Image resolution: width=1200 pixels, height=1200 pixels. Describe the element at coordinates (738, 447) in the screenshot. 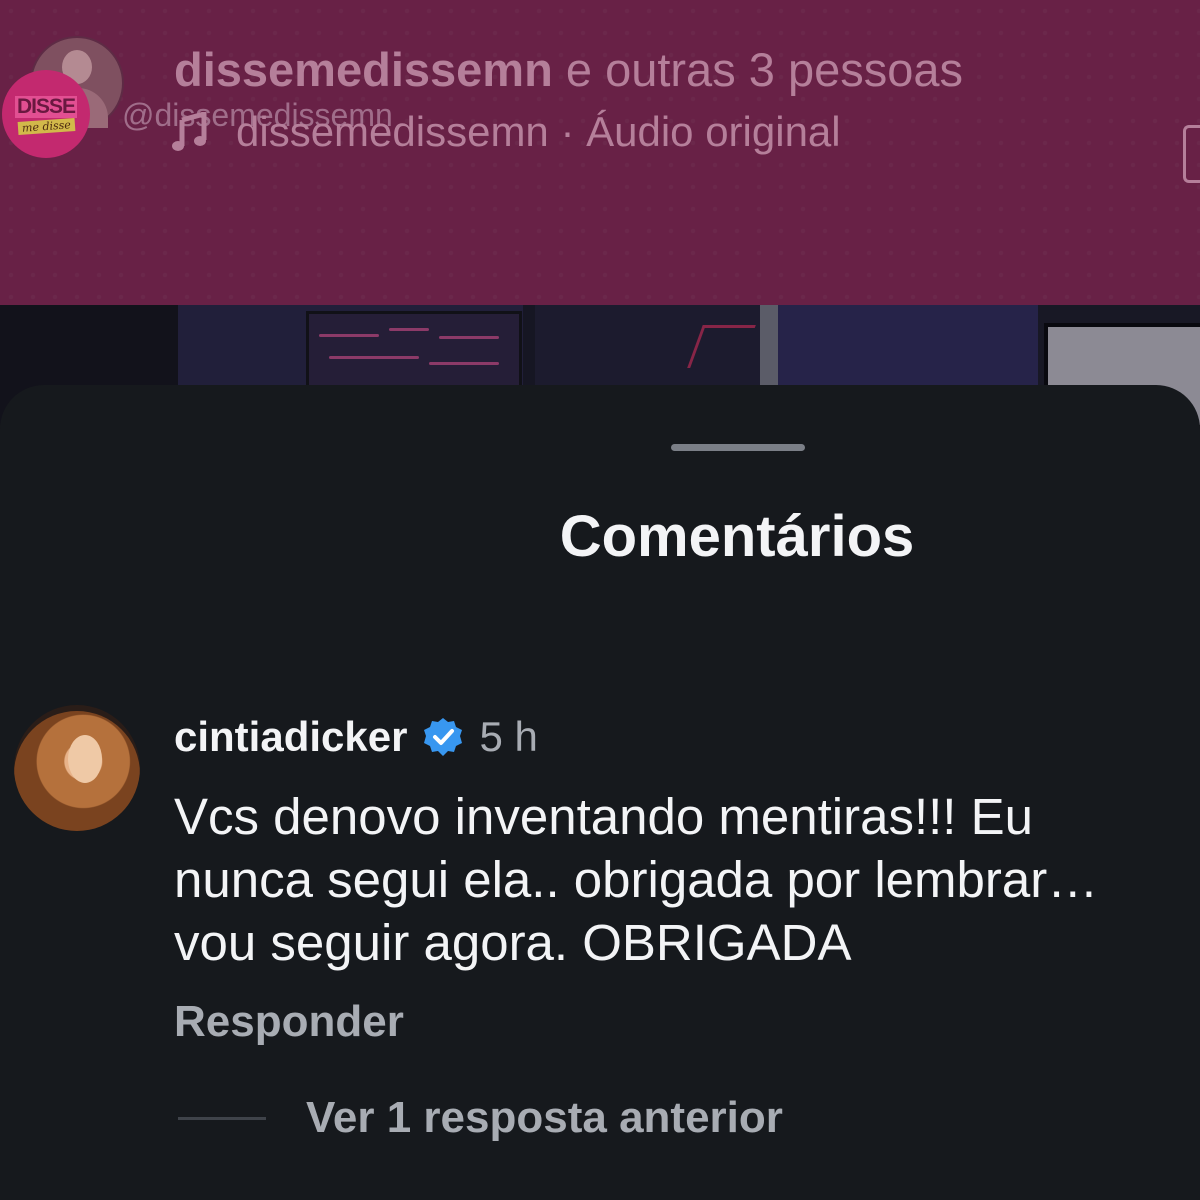

I see `sheet-drag-handle` at that location.